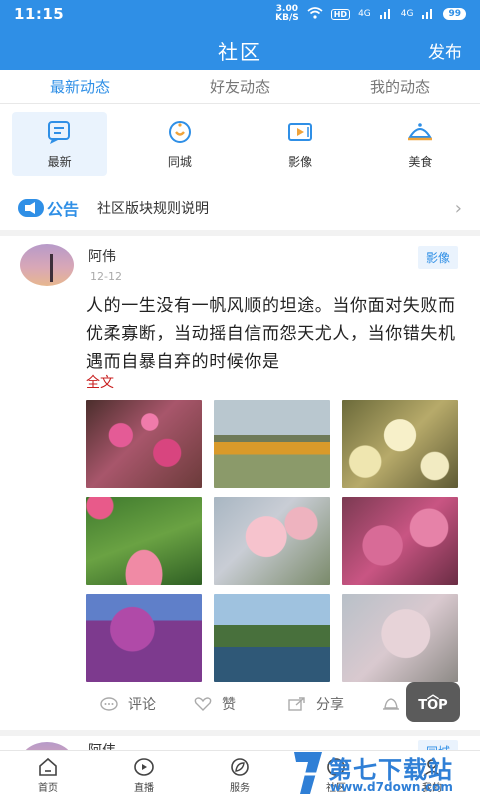 Image resolution: width=480 pixels, height=800 pixels. What do you see at coordinates (407, 14) in the screenshot?
I see `signal-4g-2: 4G` at bounding box center [407, 14].